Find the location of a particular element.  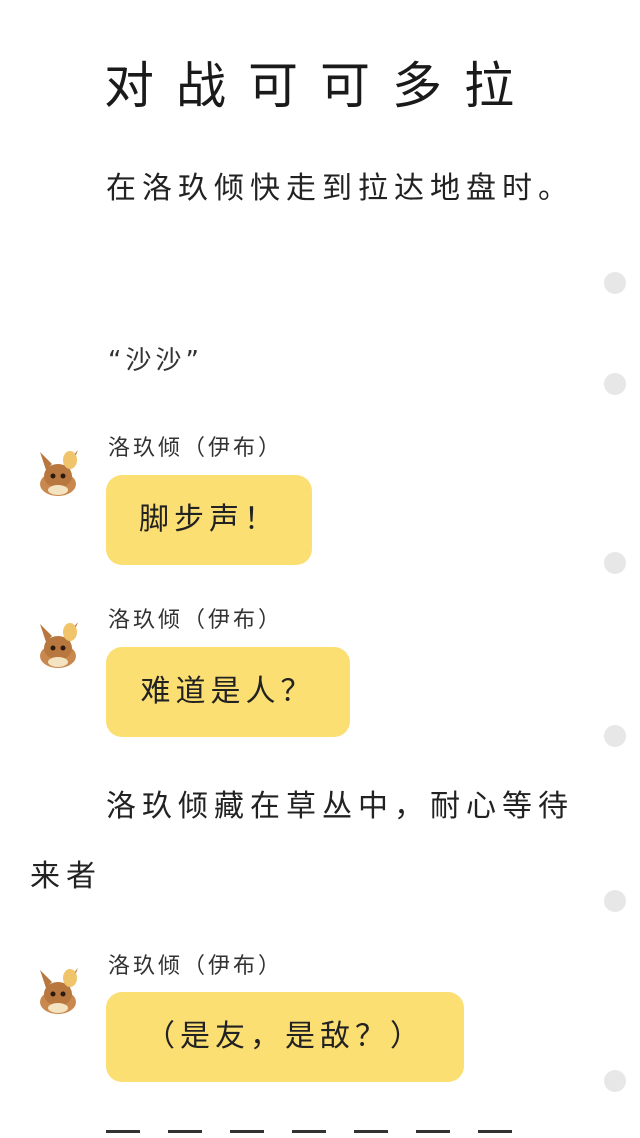

message-bubble: 脚步声！ is located at coordinates (209, 520).